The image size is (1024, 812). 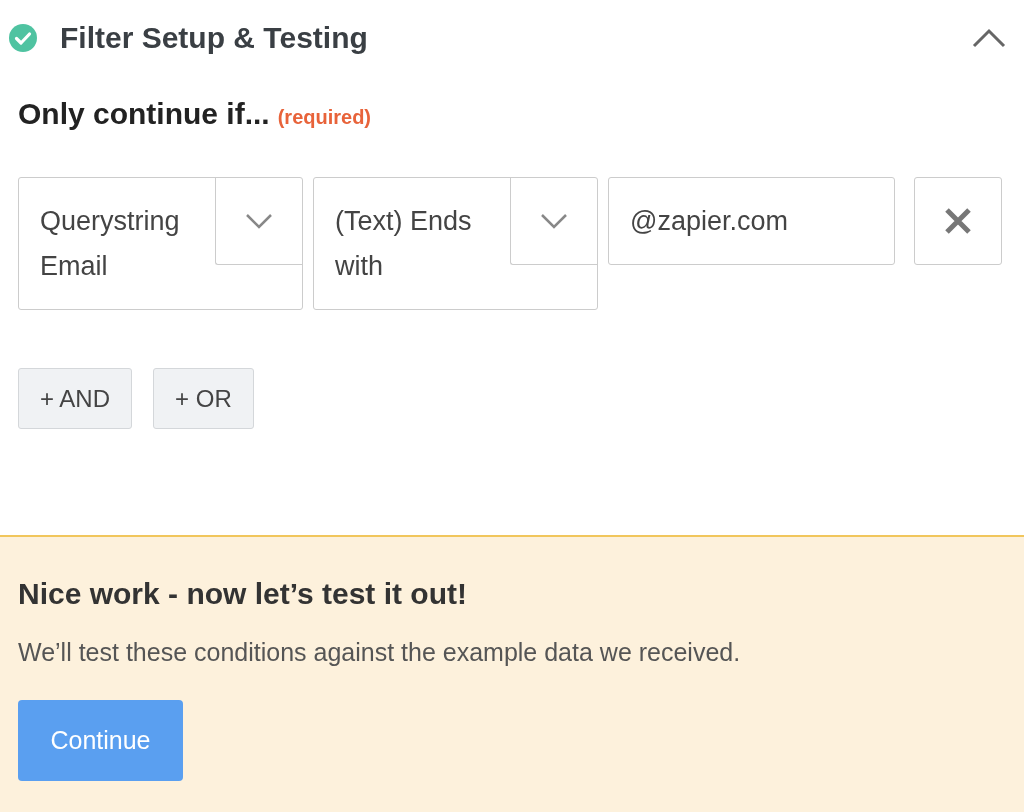 I want to click on value-input-field: @zapier.com, so click(x=751, y=221).